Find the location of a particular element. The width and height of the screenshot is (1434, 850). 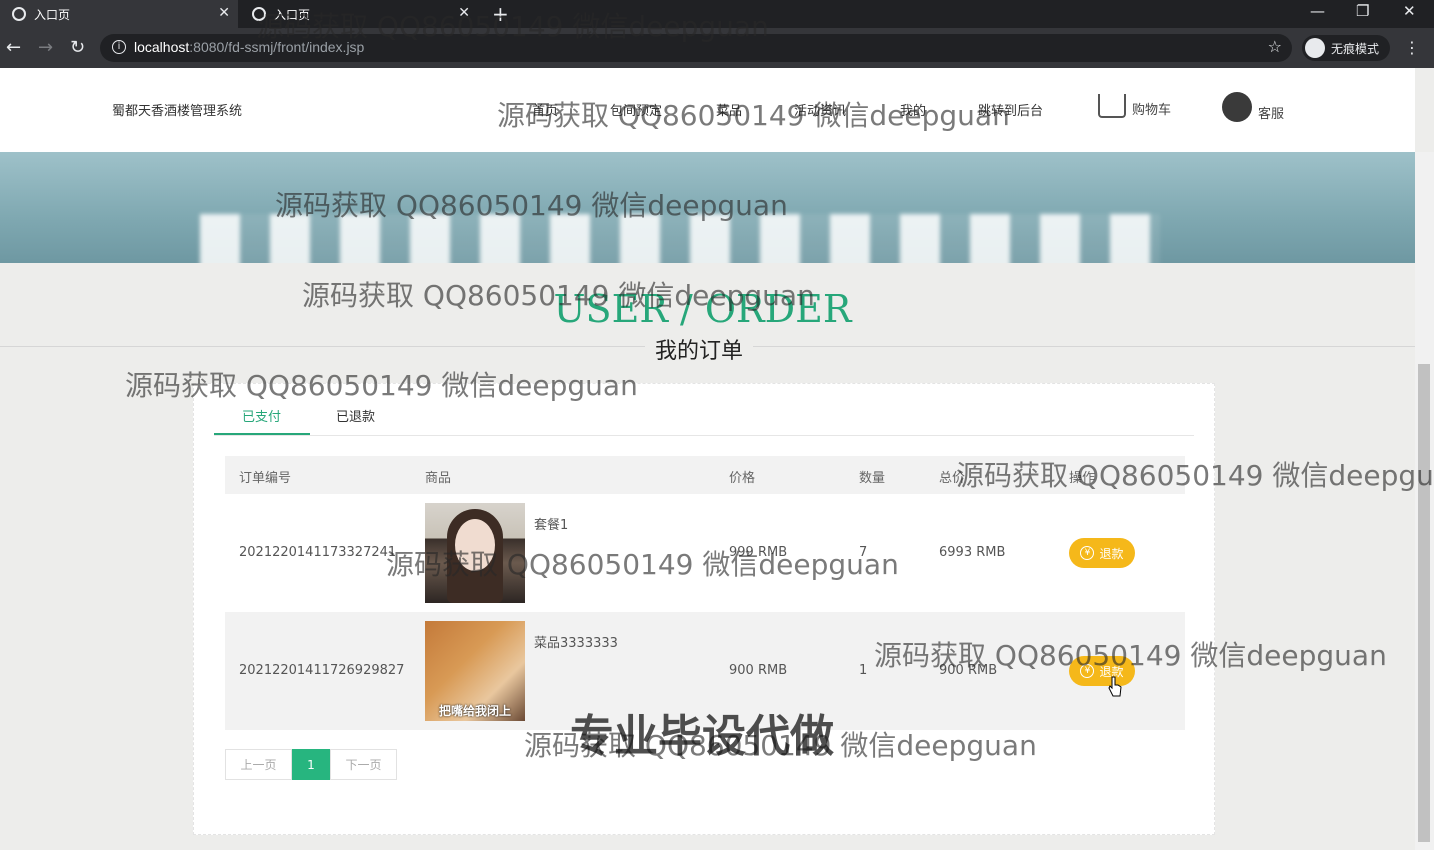

total: 6993 RMB is located at coordinates (972, 552).